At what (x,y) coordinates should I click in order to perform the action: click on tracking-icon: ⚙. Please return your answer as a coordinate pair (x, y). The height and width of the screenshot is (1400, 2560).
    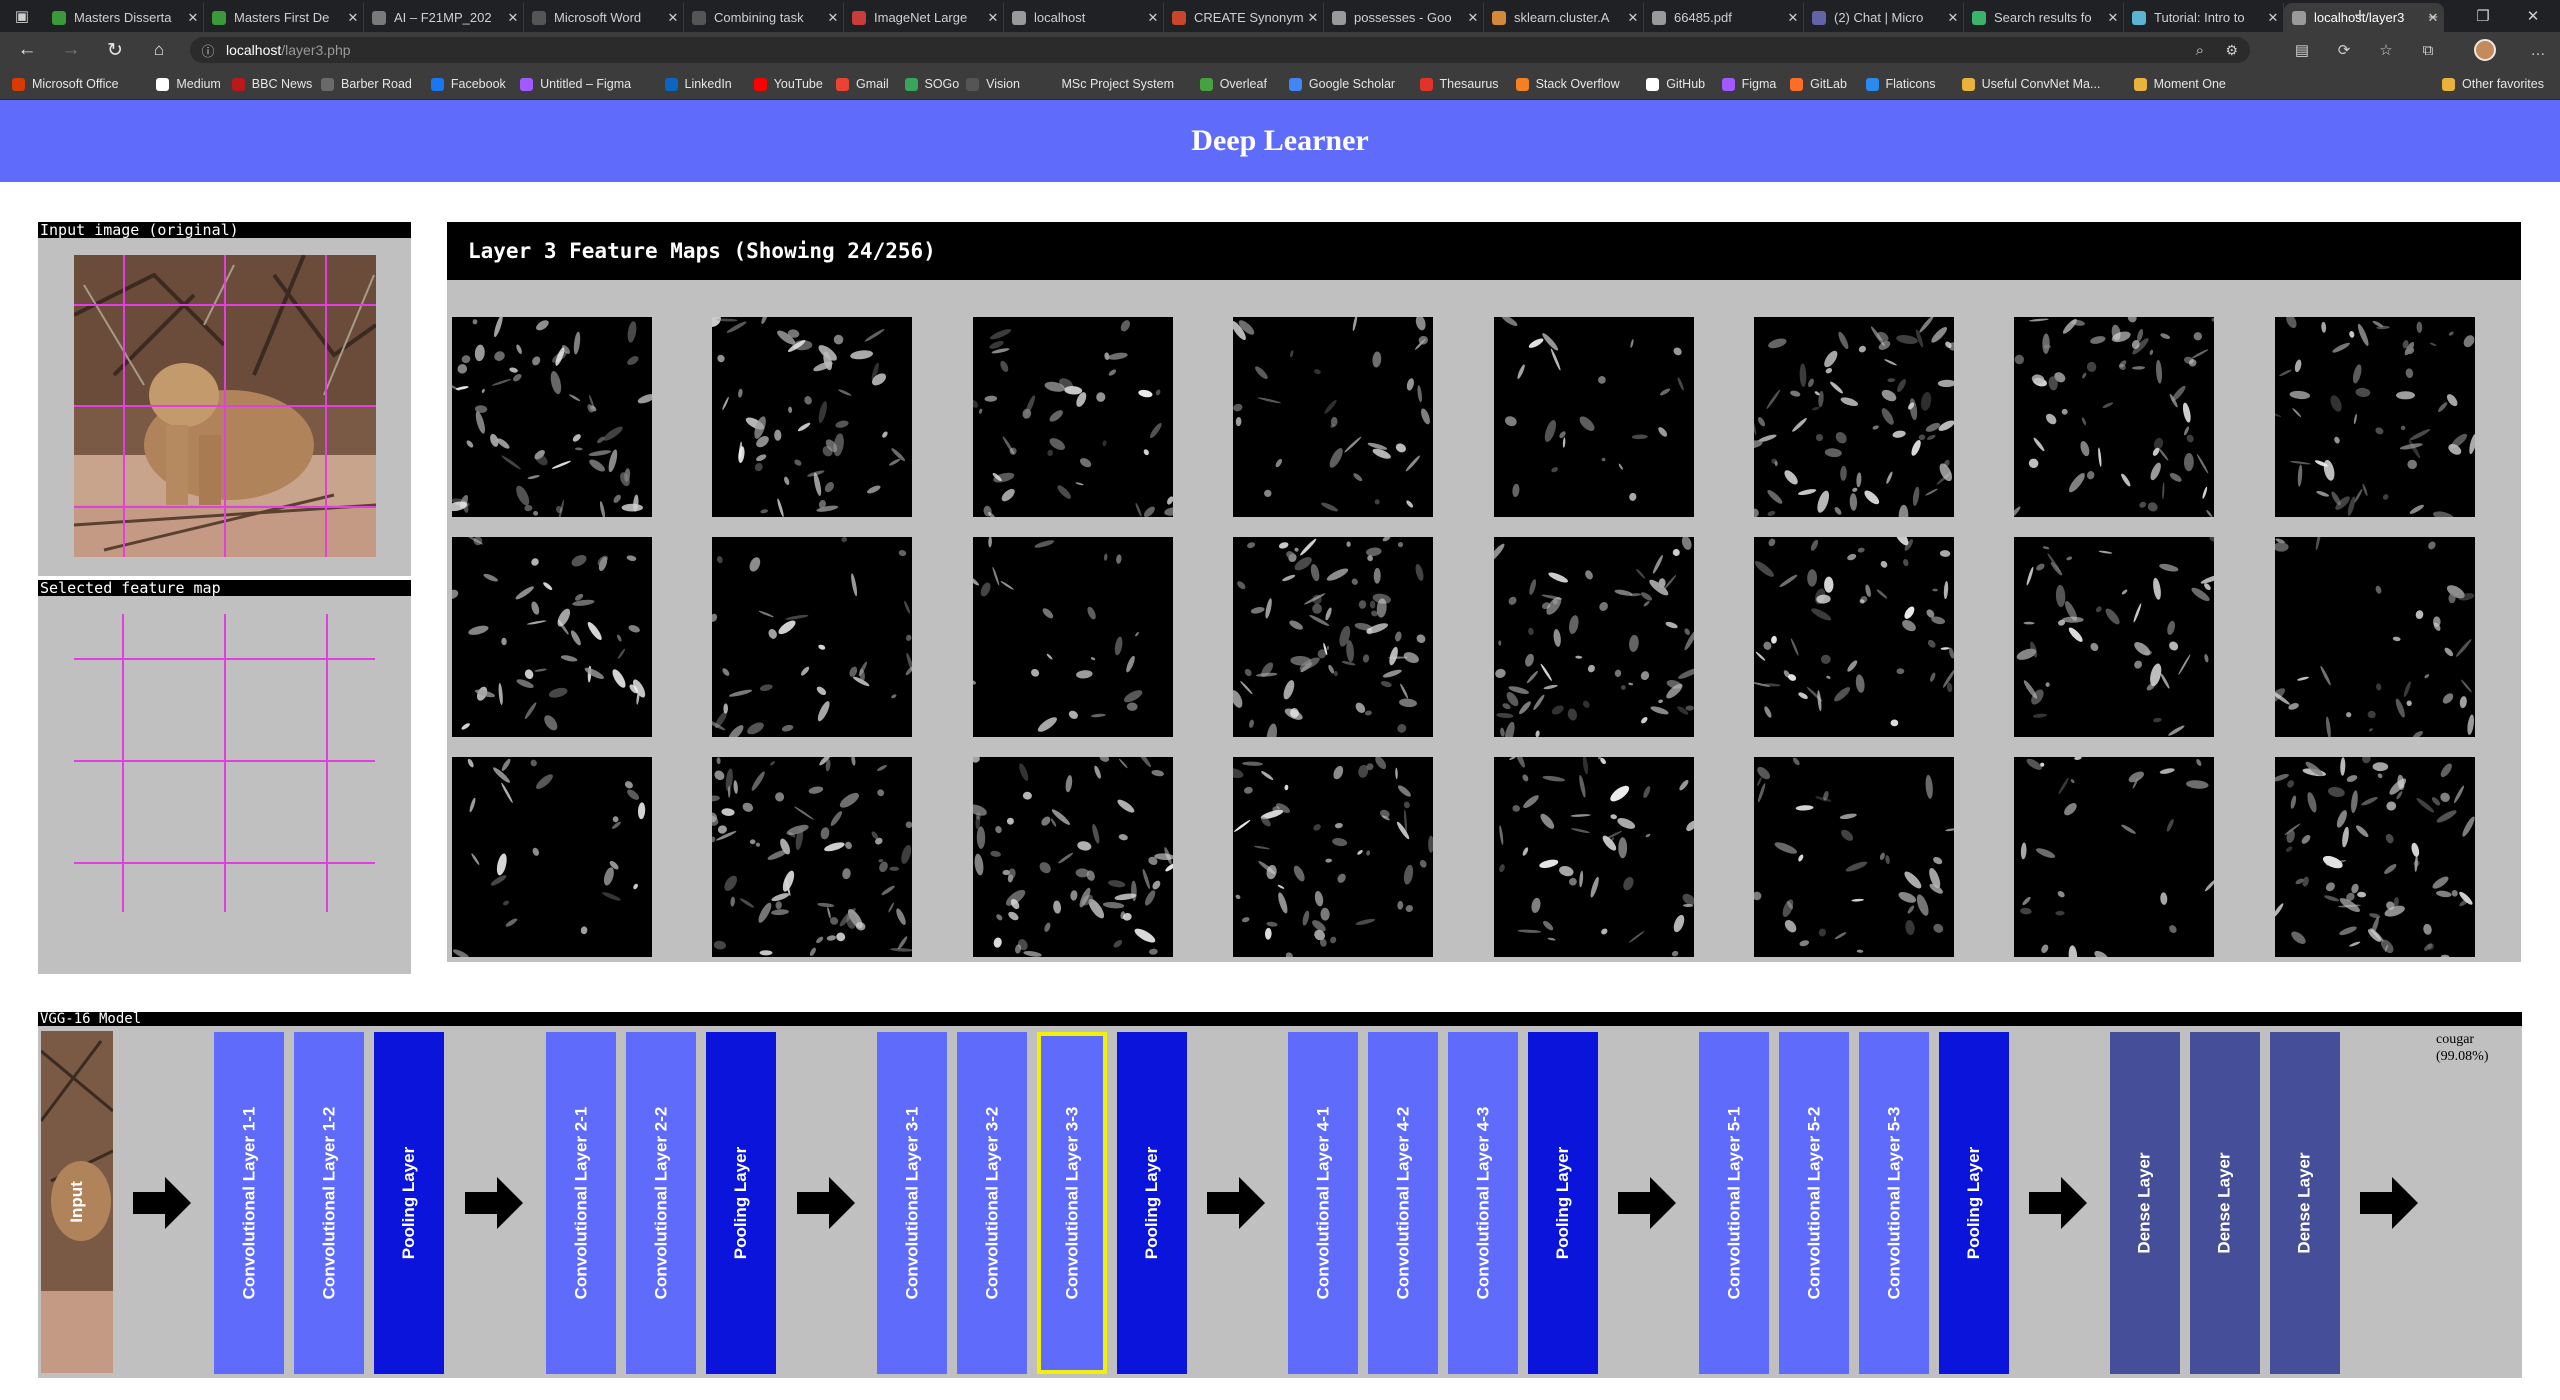
    Looking at the image, I should click on (2231, 50).